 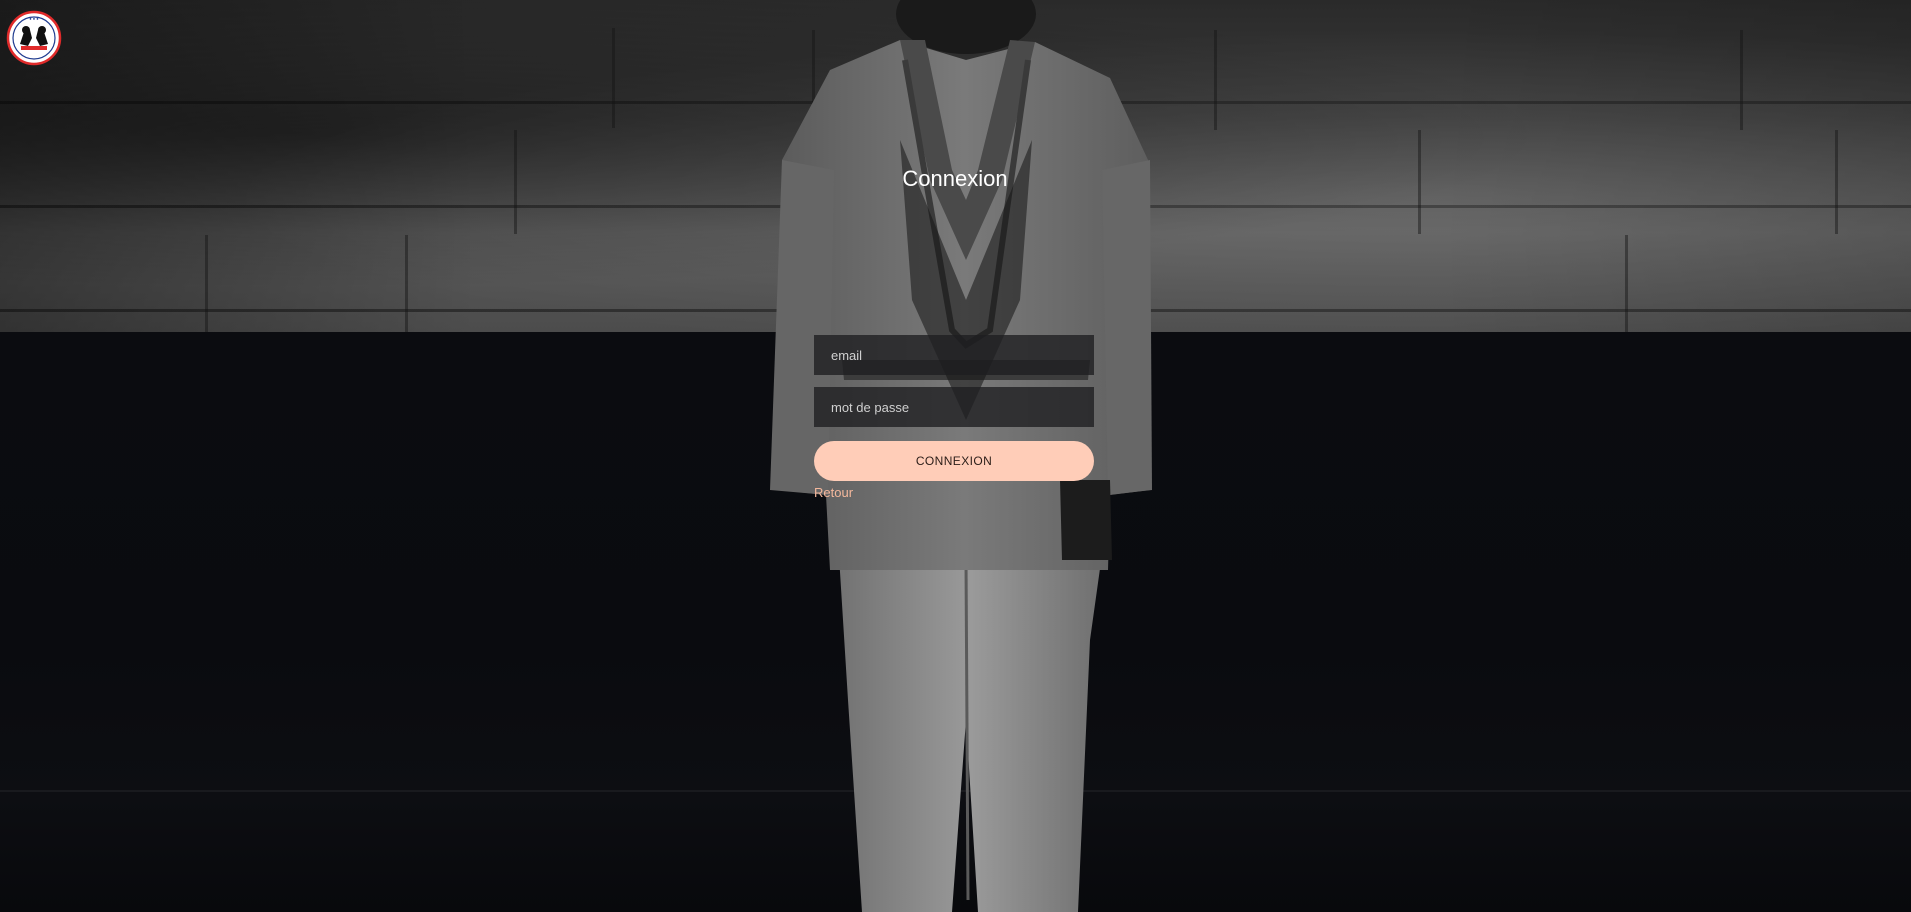 I want to click on figure-pants, so click(x=971, y=726).